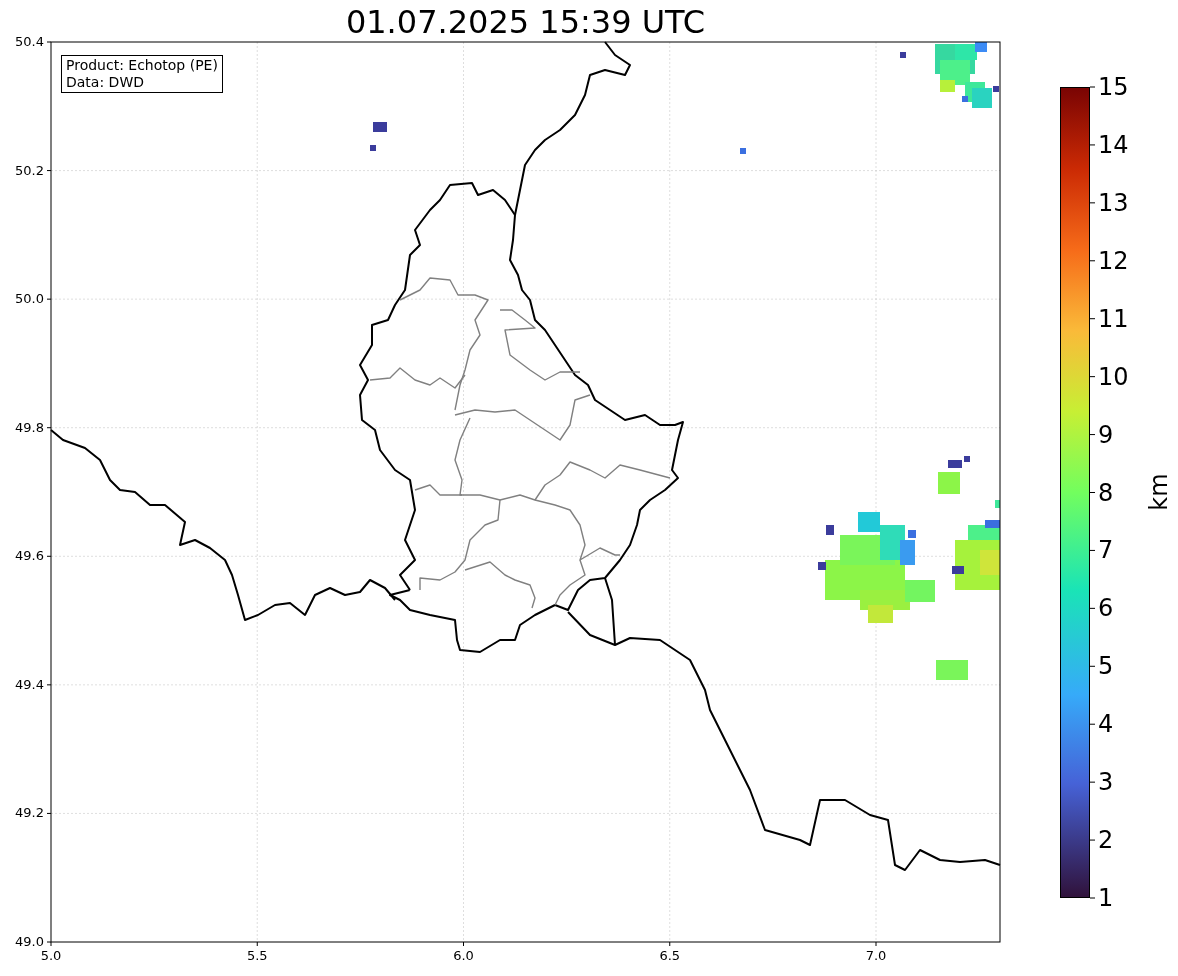  Describe the element at coordinates (670, 956) in the screenshot. I see `x-tick-label: 6.5` at that location.